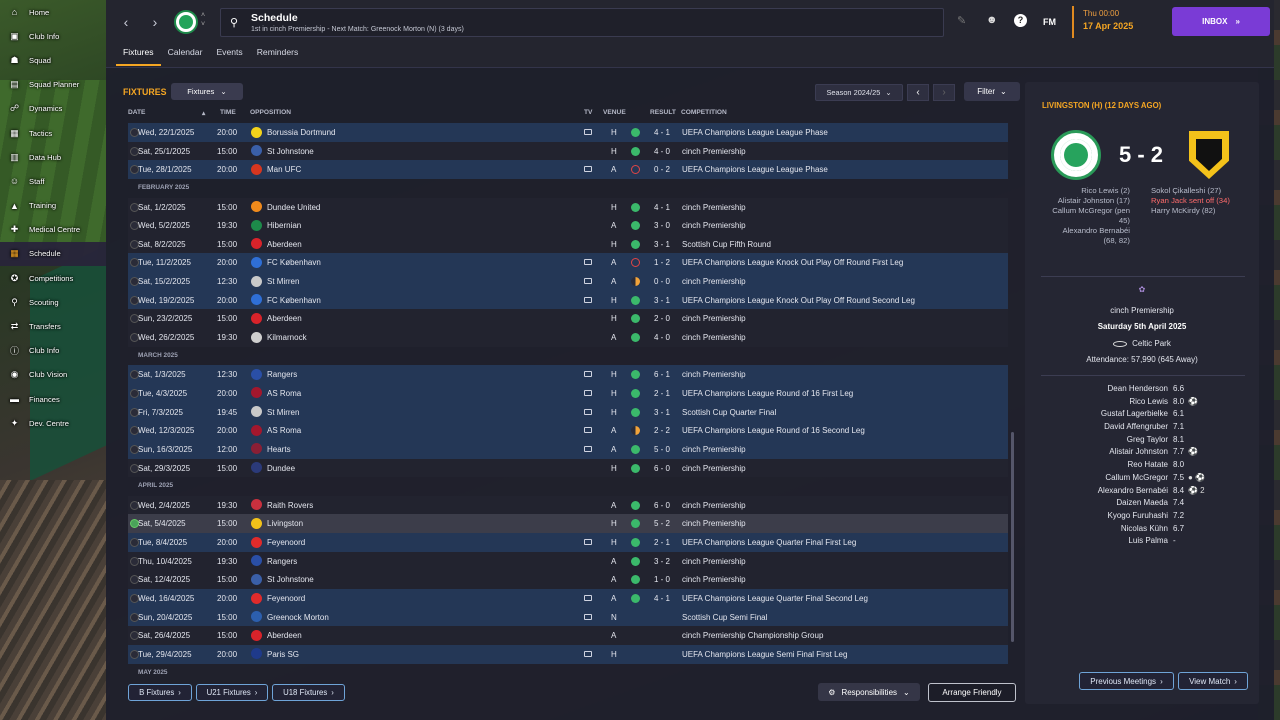 This screenshot has height=720, width=1280. Describe the element at coordinates (53, 181) in the screenshot. I see `sidebar-item-staff: ☺ Staff` at that location.